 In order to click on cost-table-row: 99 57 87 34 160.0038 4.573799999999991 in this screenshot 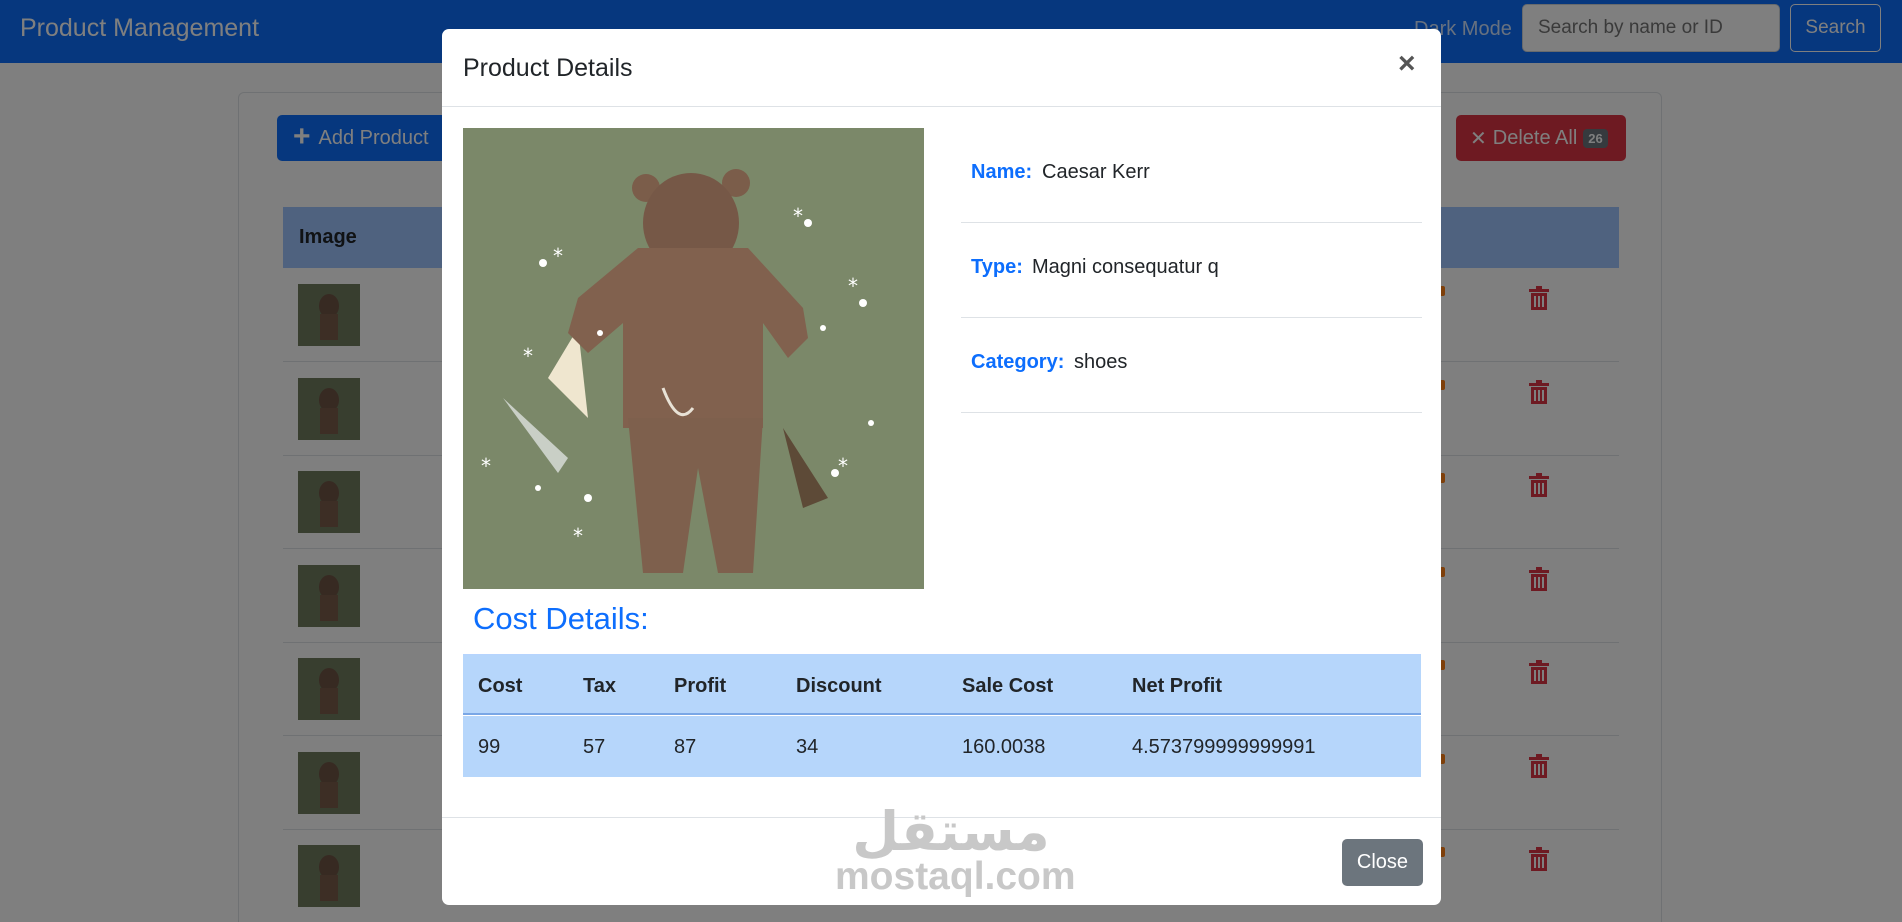, I will do `click(942, 746)`.